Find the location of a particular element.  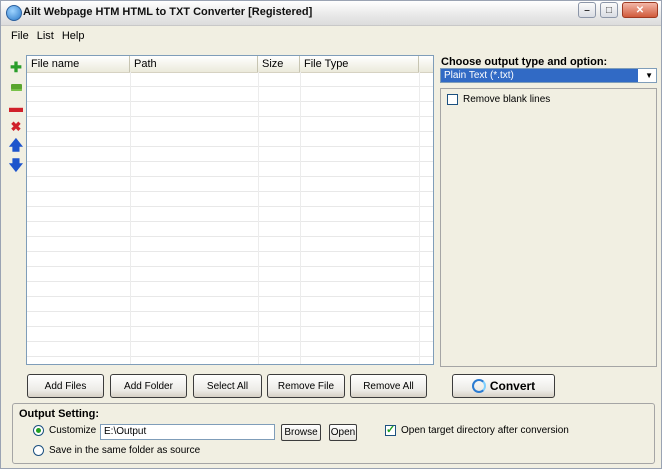

same-folder-label: Save in the same folder as source is located at coordinates (125, 450).